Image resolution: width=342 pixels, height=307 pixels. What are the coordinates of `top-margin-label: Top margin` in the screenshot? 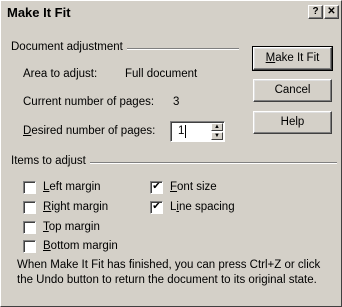 It's located at (71, 227).